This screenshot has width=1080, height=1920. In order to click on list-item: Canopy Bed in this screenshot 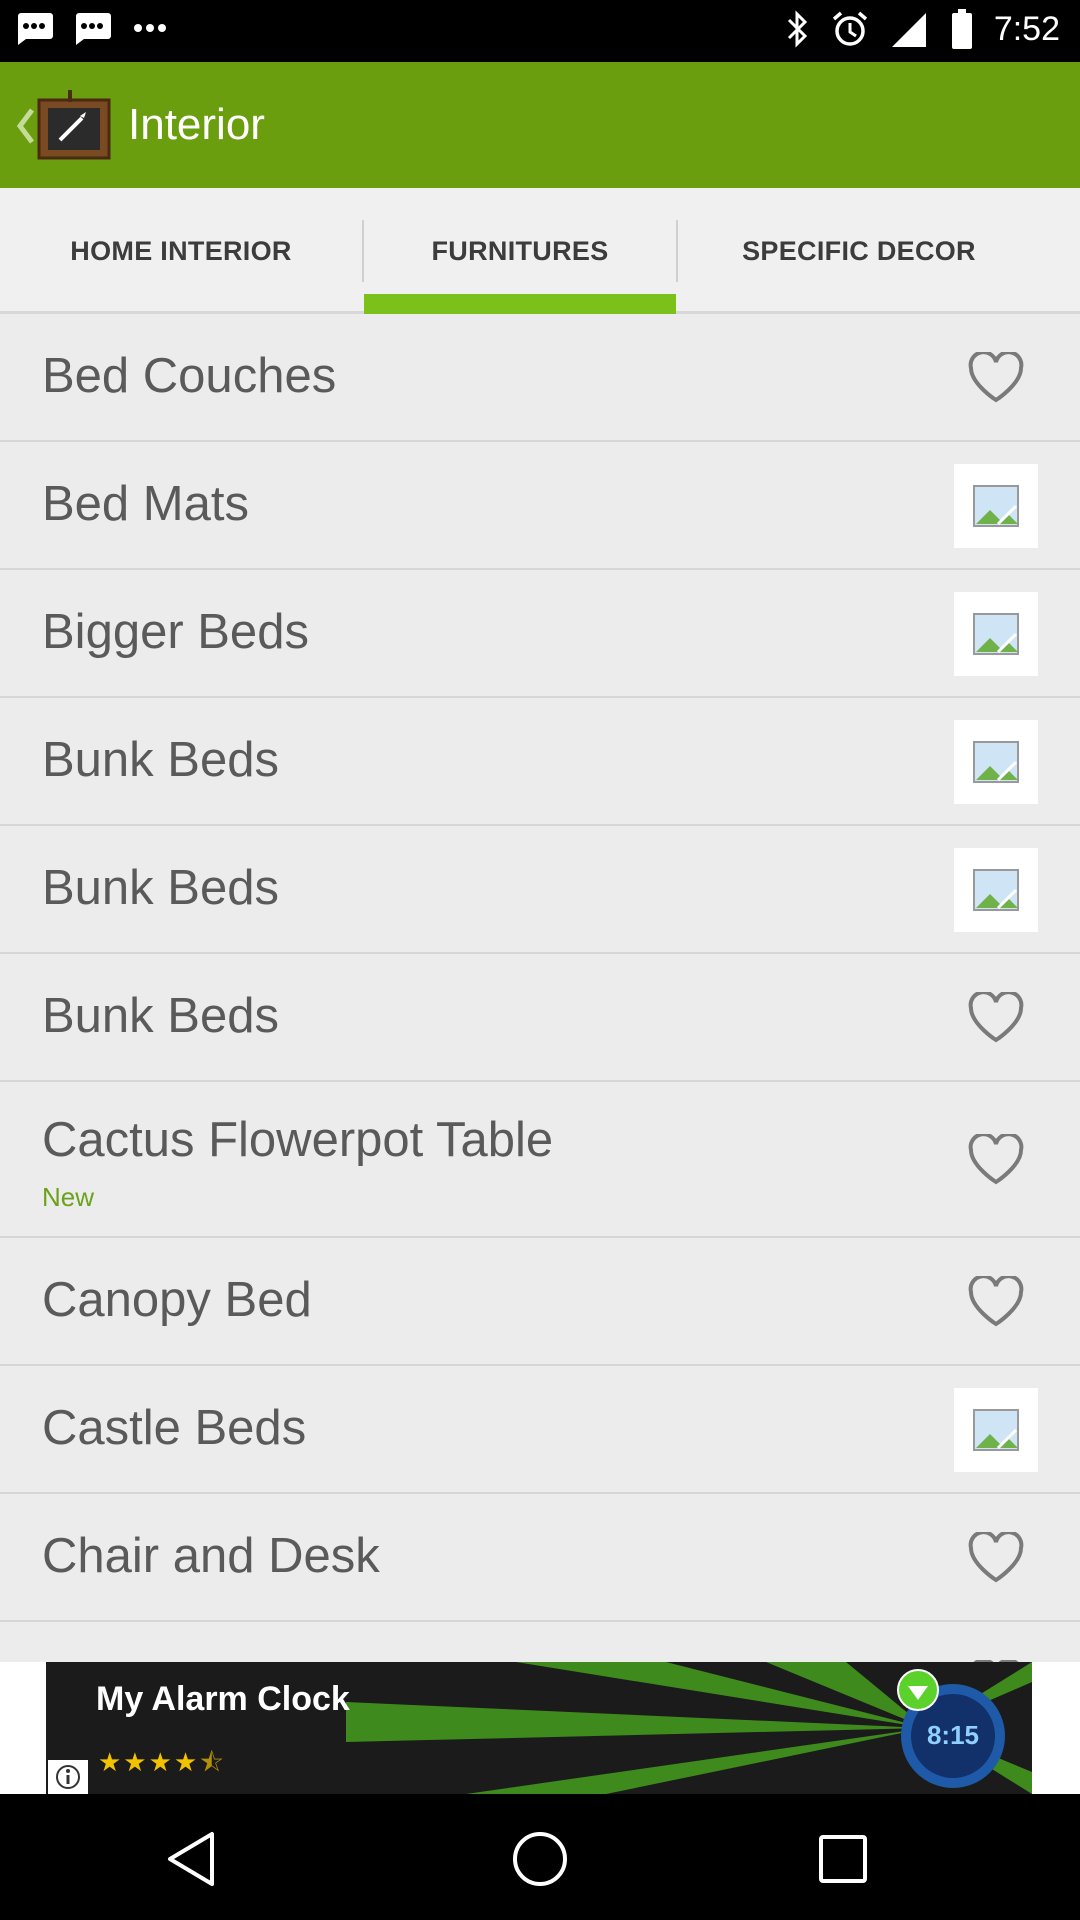, I will do `click(540, 1302)`.